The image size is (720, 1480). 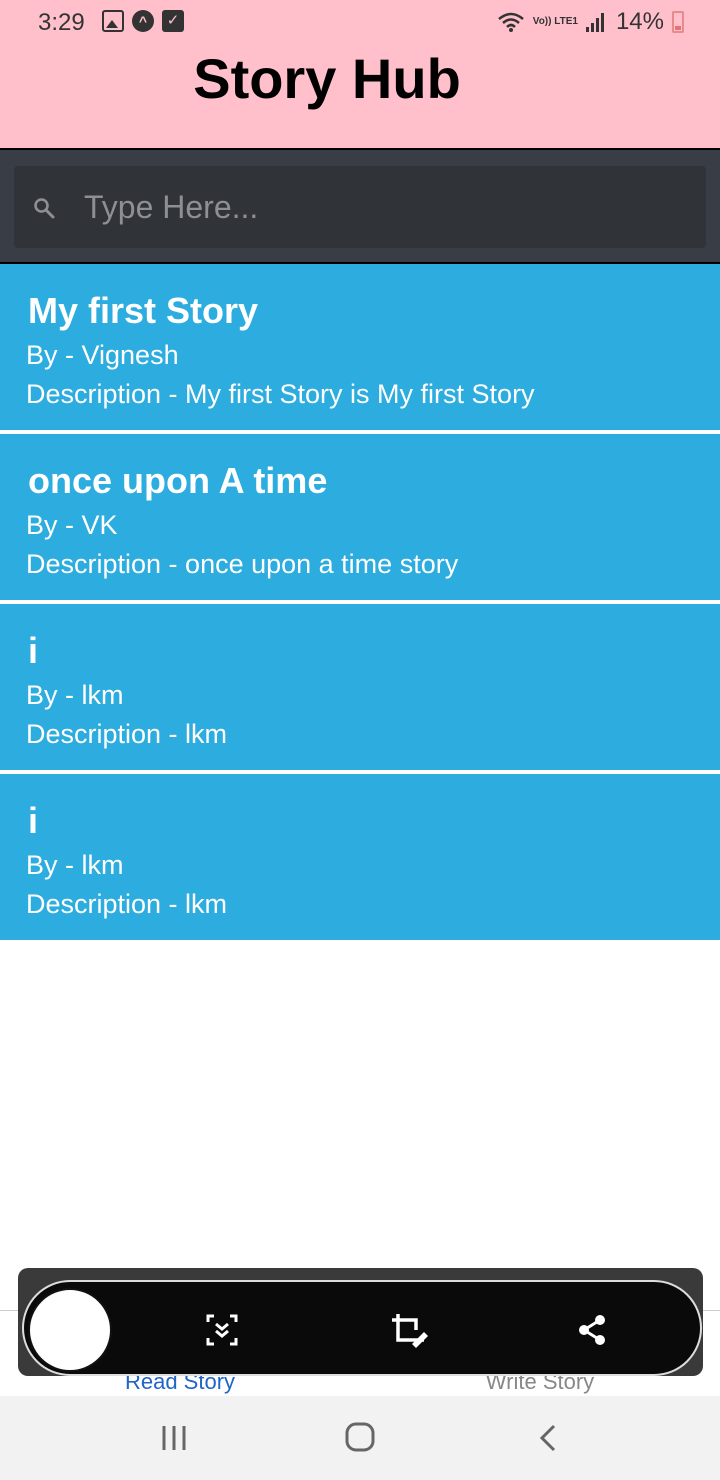 I want to click on status-right-icons: Vo)) LTE1 14%, so click(x=590, y=22).